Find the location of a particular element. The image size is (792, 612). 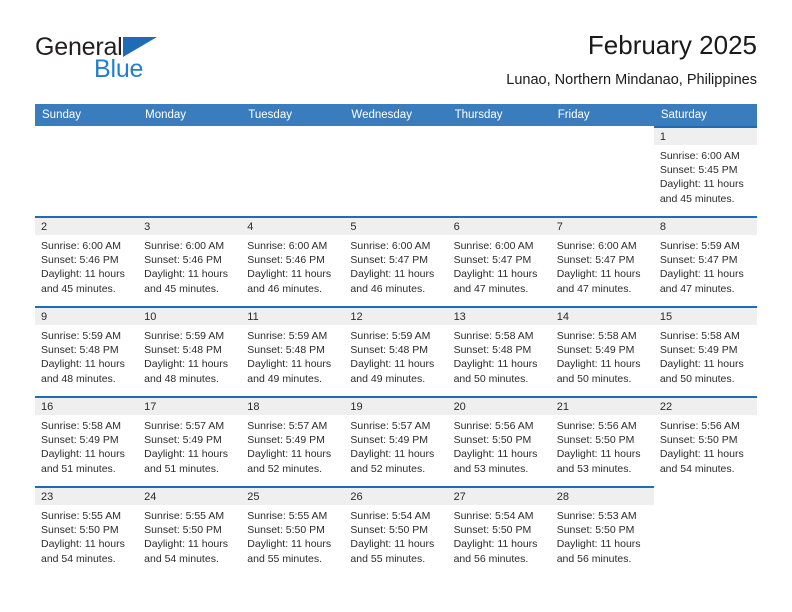

daylight-duration: Daylight: 11 hours and 47 minutes. is located at coordinates (495, 281).